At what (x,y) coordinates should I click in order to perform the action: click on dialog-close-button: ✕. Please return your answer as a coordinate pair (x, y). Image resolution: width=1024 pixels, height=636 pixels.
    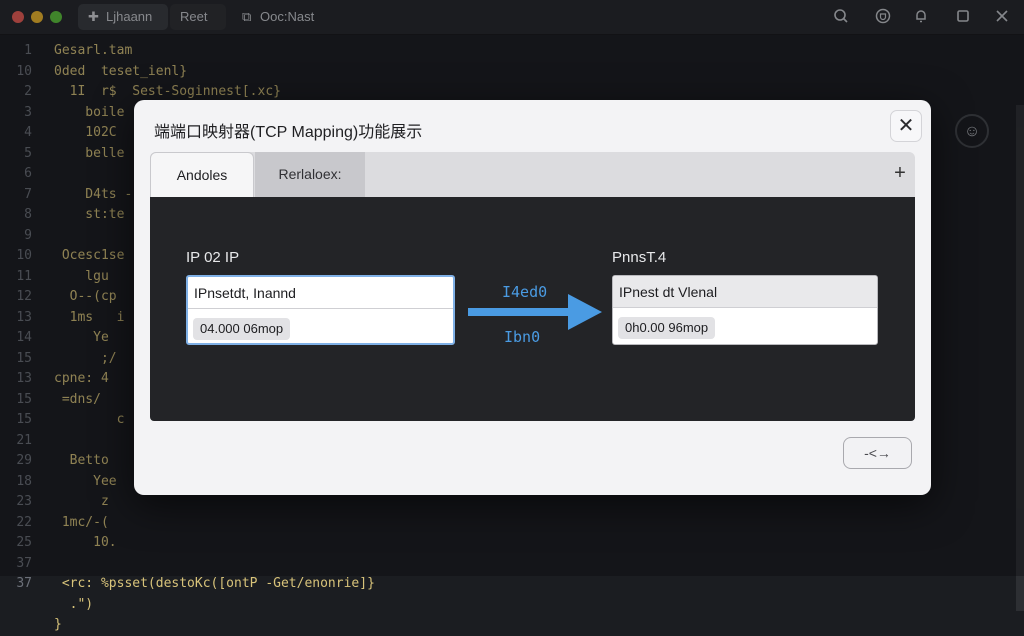
    Looking at the image, I should click on (906, 126).